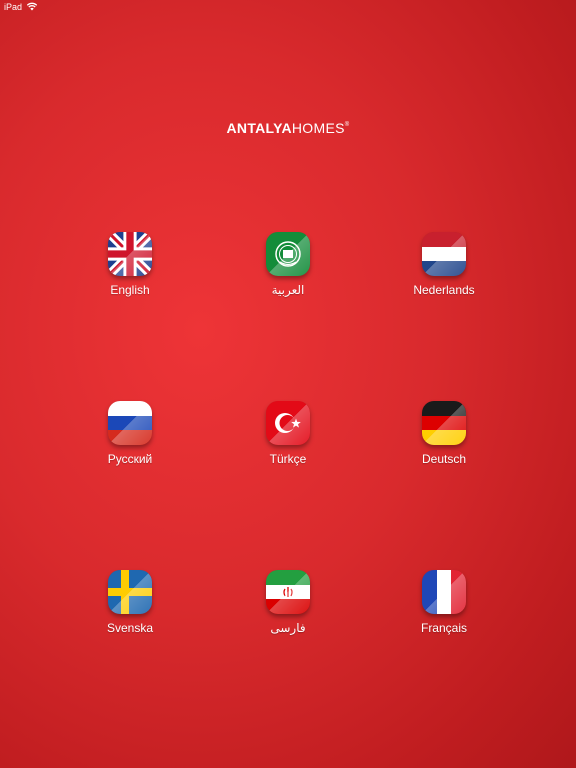 The width and height of the screenshot is (576, 768). I want to click on language-label: Deutsch, so click(444, 459).